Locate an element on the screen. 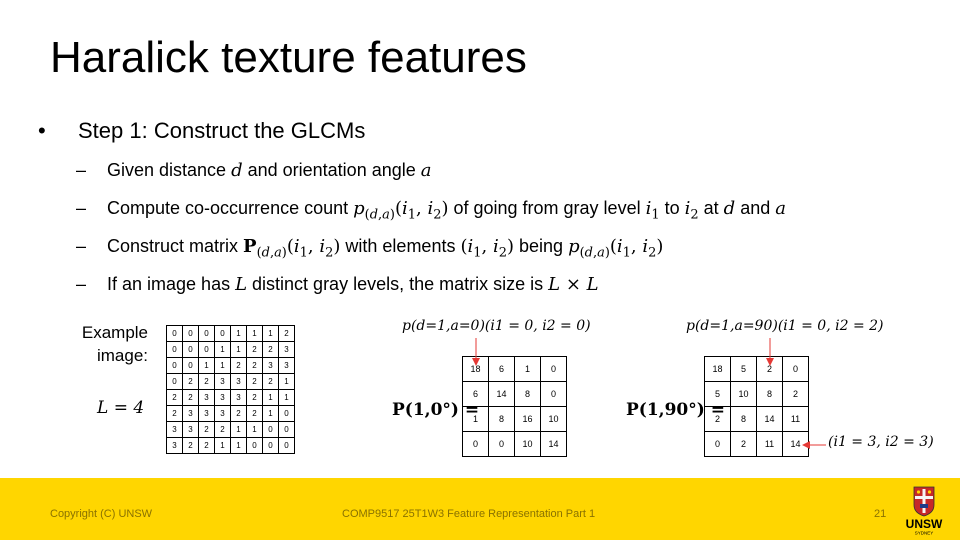  glcm-0-degree-matrix: 18 6 1 0 6 14 8 0 1 8 16 10 0 0 10 14 is located at coordinates (514, 406).